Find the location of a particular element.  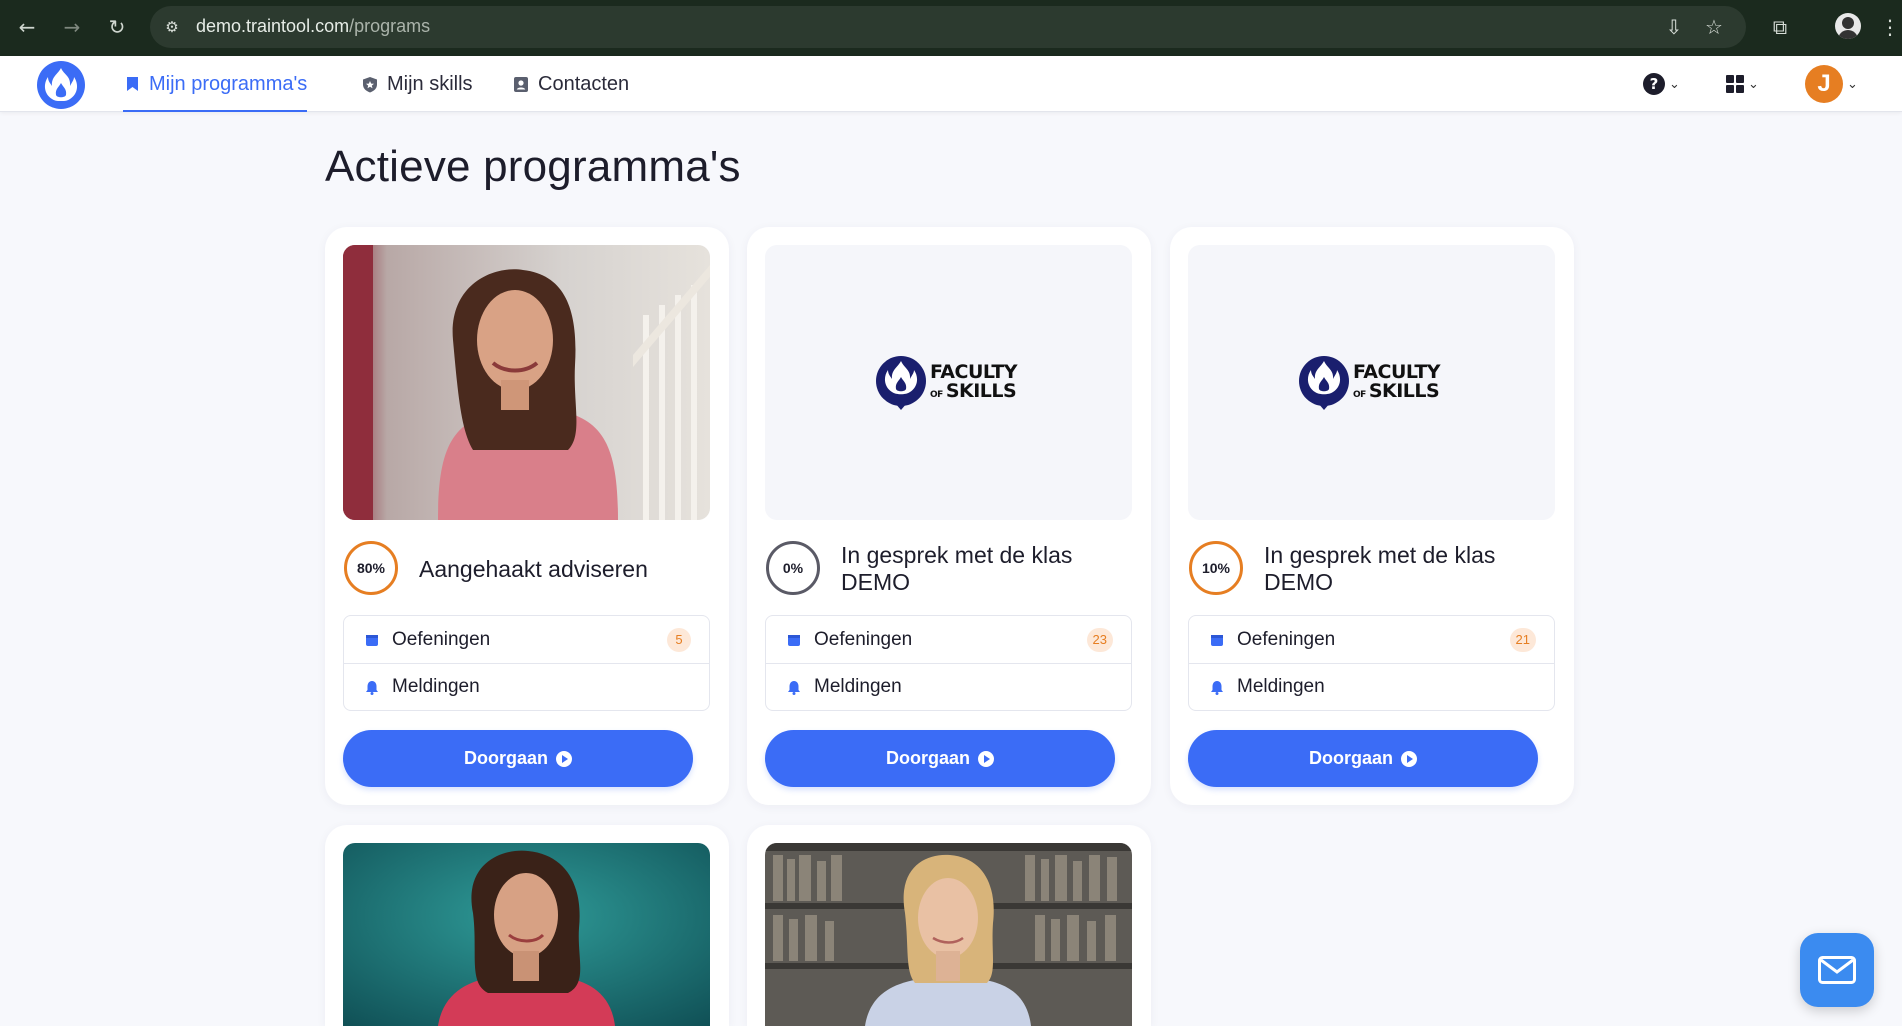

progress-ring: 0% is located at coordinates (793, 568).